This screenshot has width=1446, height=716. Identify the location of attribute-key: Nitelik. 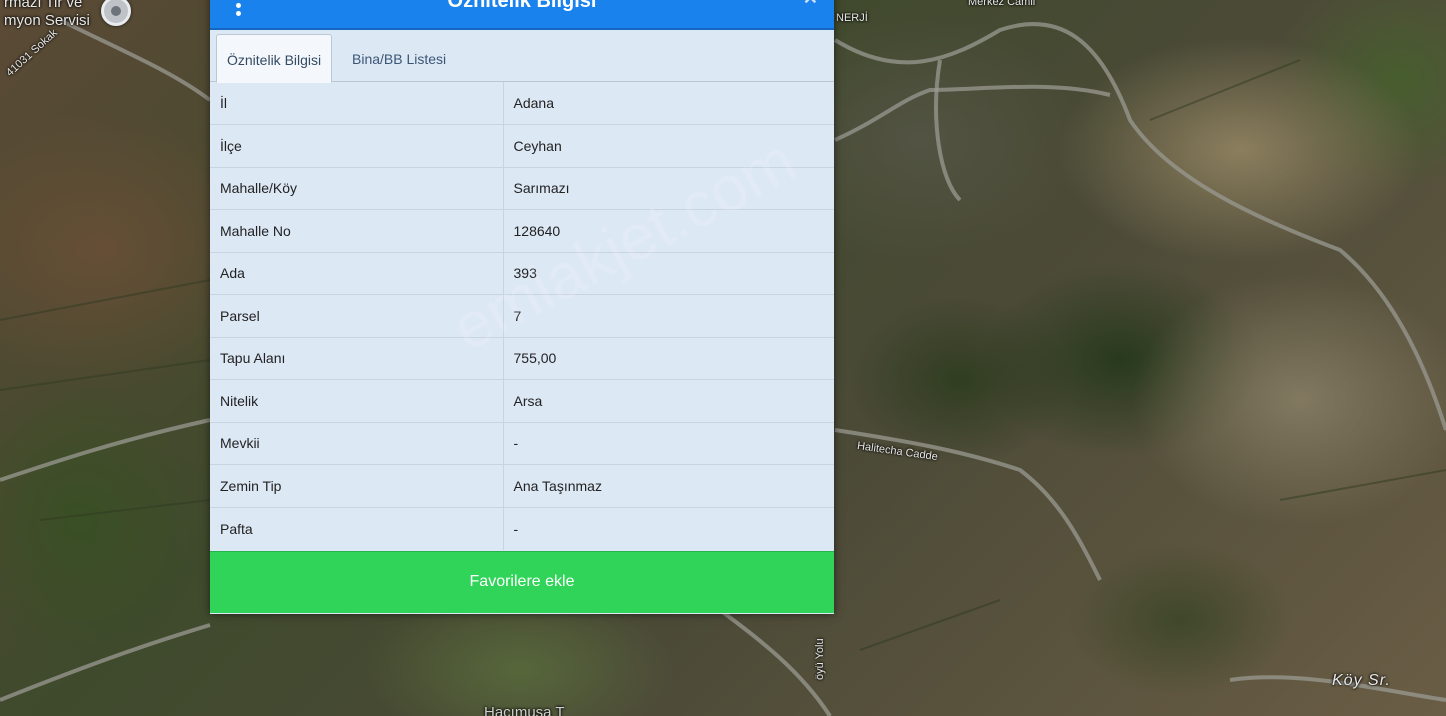
(357, 401).